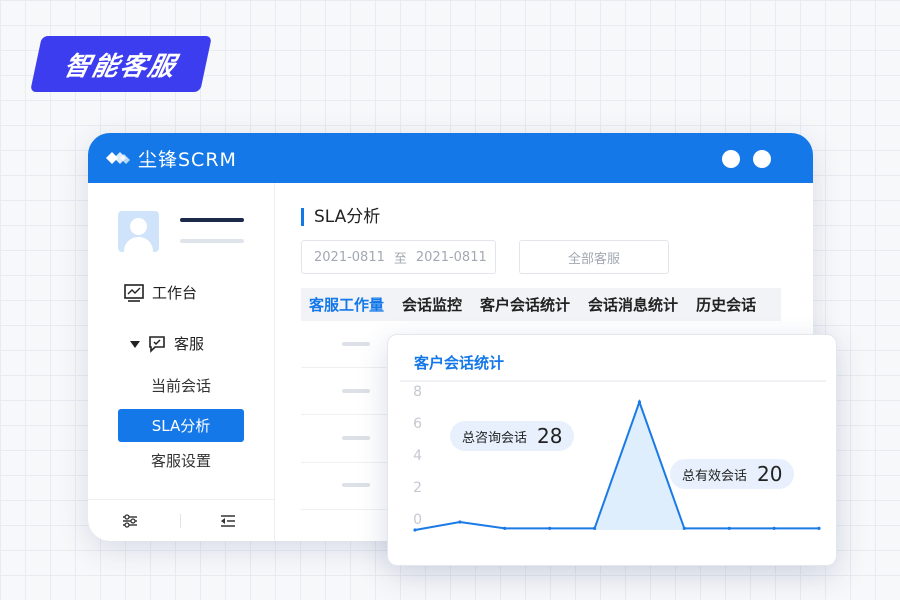 Image resolution: width=900 pixels, height=600 pixels. What do you see at coordinates (130, 521) in the screenshot?
I see `sliders-icon` at bounding box center [130, 521].